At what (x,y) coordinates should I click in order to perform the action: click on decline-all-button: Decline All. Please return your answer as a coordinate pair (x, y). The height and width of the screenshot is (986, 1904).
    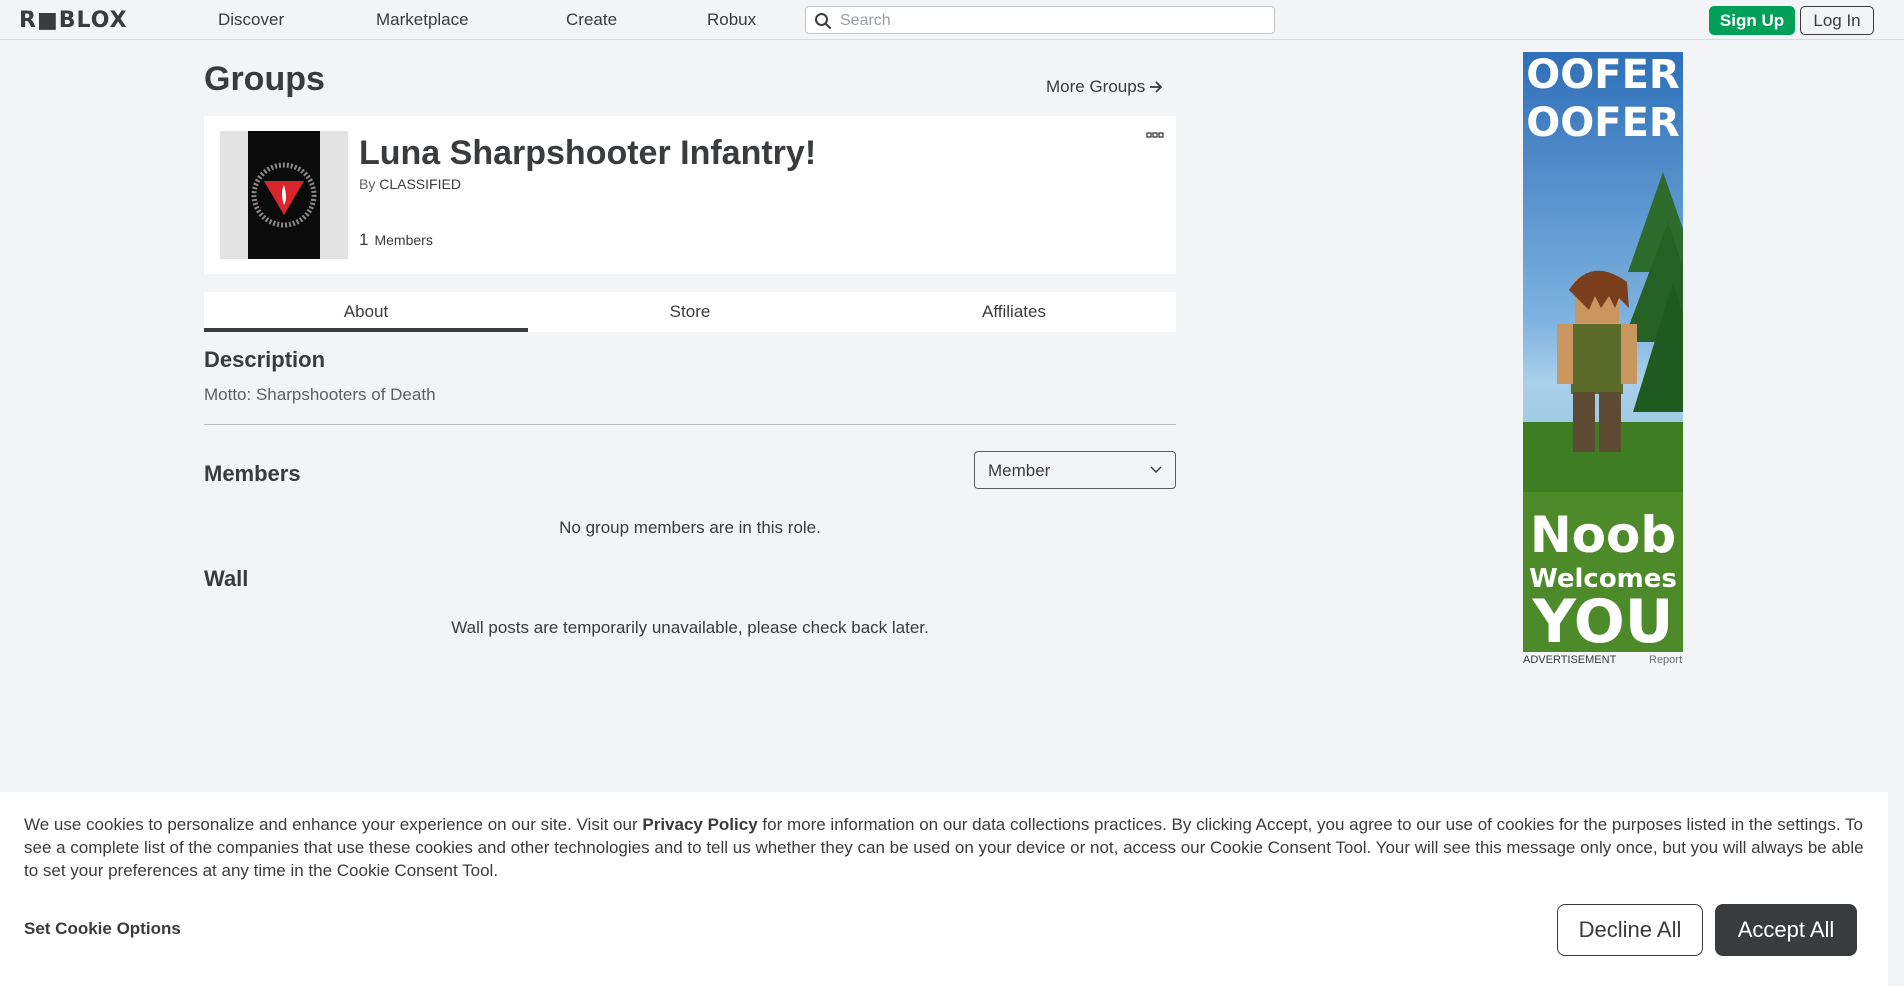
    Looking at the image, I should click on (1630, 930).